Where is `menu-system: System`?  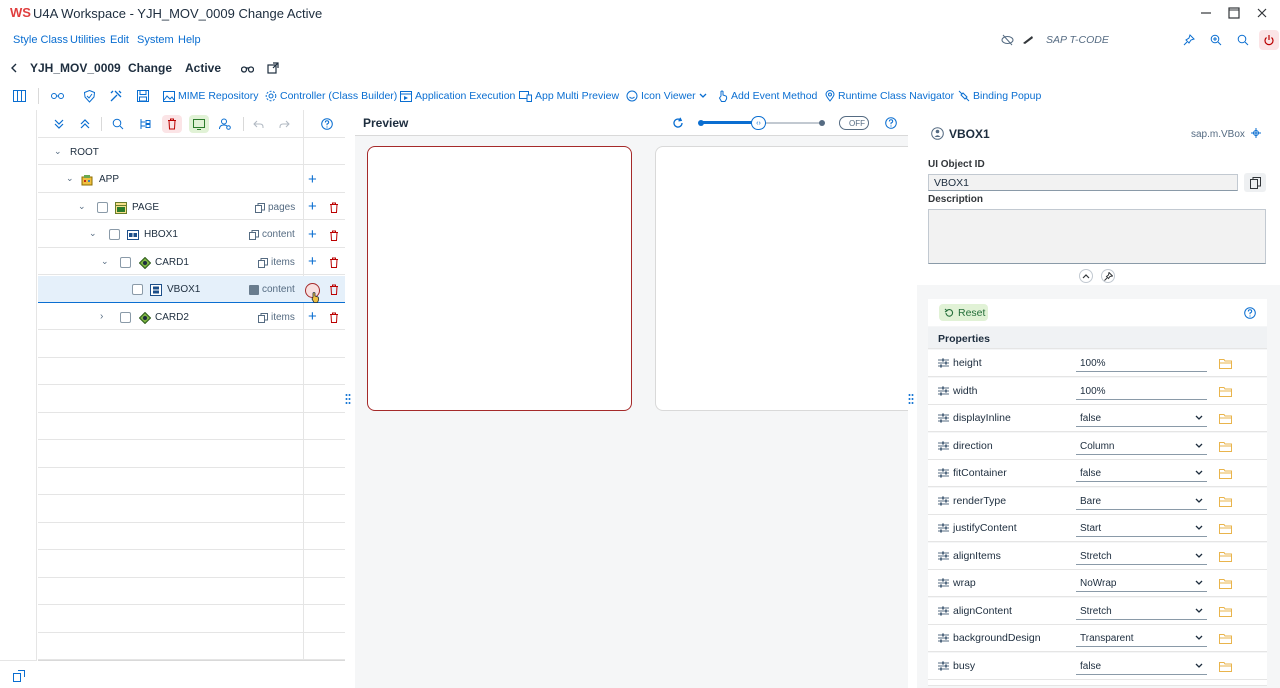 menu-system: System is located at coordinates (155, 40).